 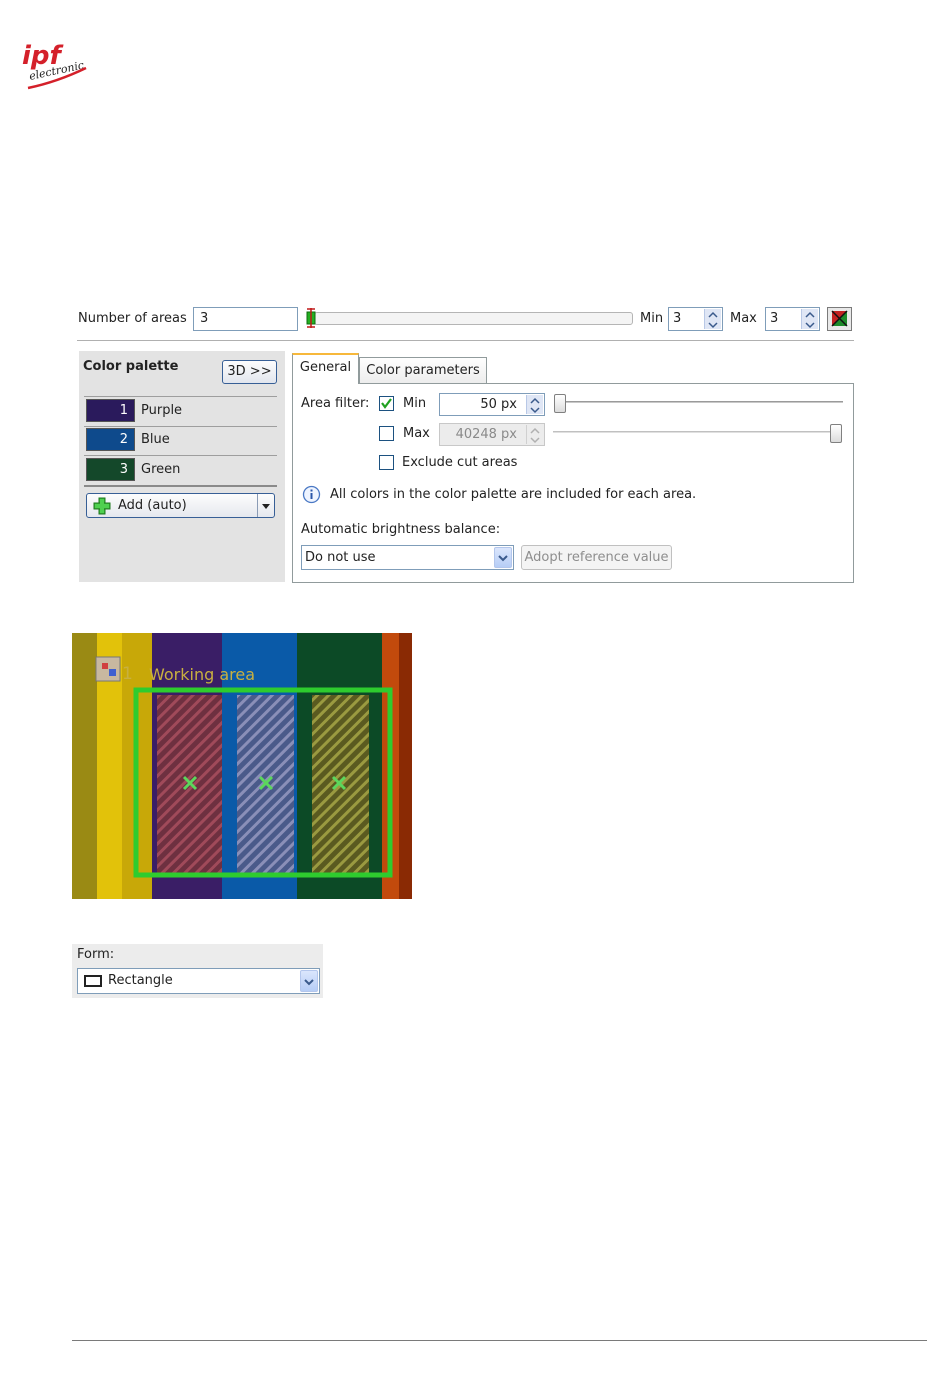 What do you see at coordinates (110, 469) in the screenshot?
I see `color-swatch: 3` at bounding box center [110, 469].